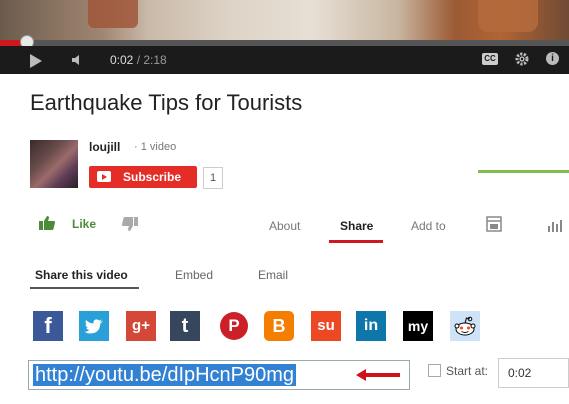 The image size is (569, 404). I want to click on reddit-alien-icon, so click(465, 326).